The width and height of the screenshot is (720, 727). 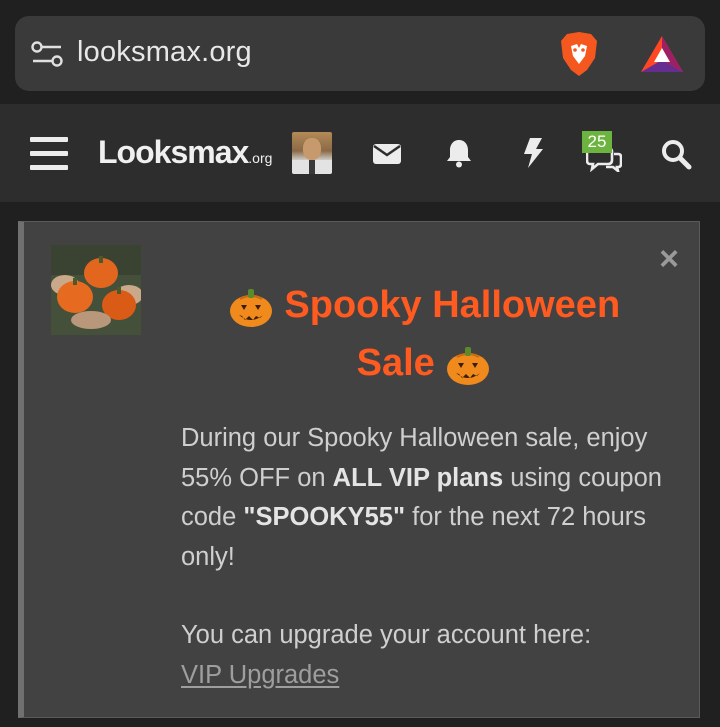 What do you see at coordinates (260, 158) in the screenshot?
I see `logo-suffix: .org` at bounding box center [260, 158].